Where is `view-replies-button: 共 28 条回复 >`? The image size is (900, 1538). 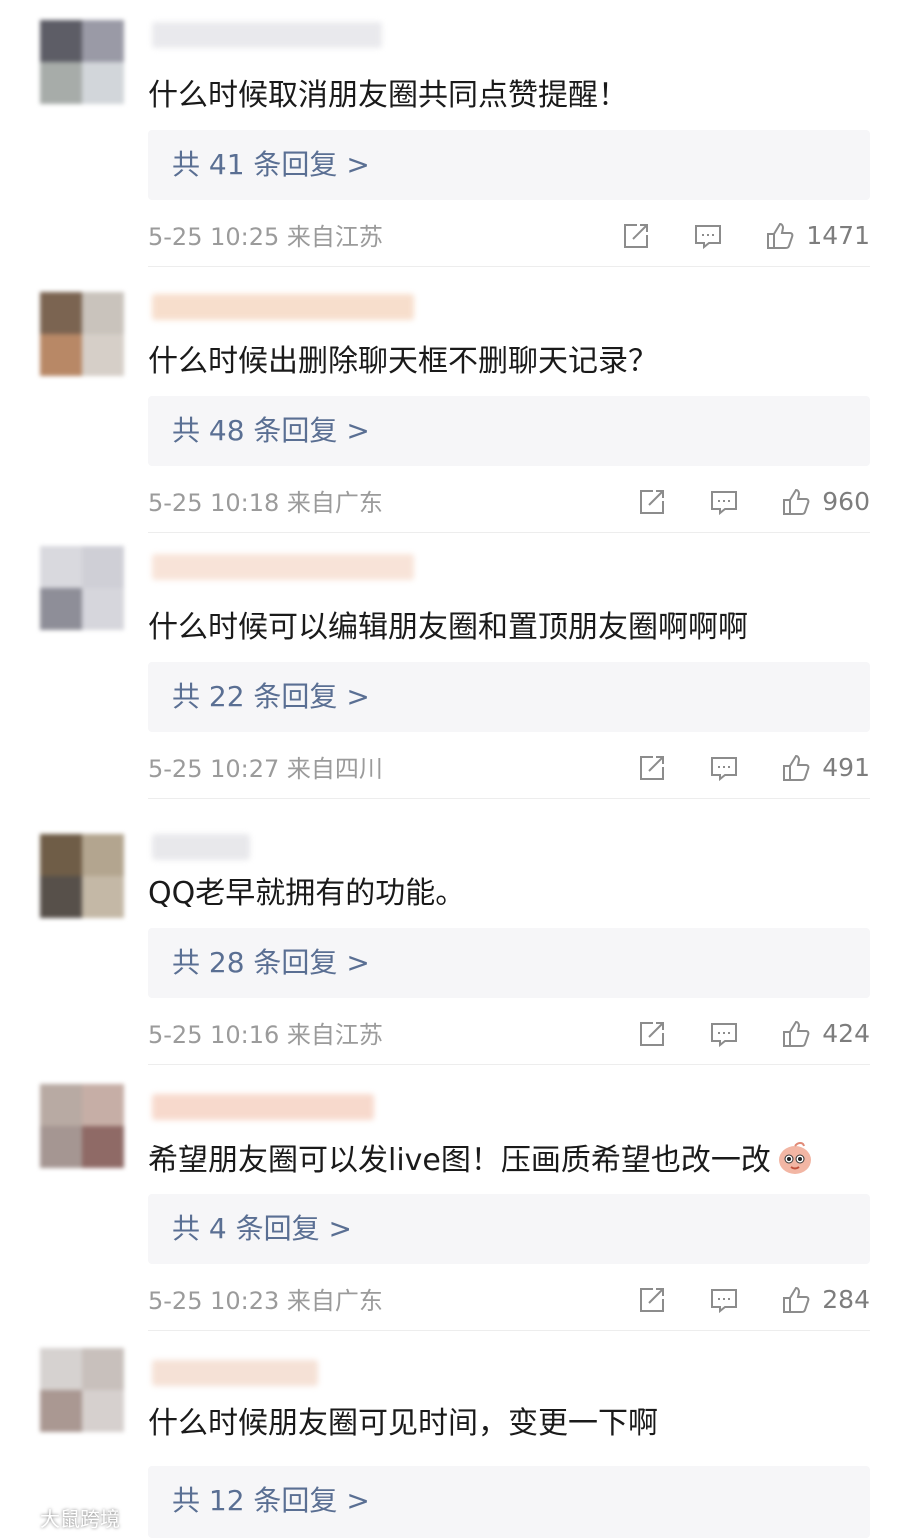
view-replies-button: 共 28 条回复 > is located at coordinates (509, 963).